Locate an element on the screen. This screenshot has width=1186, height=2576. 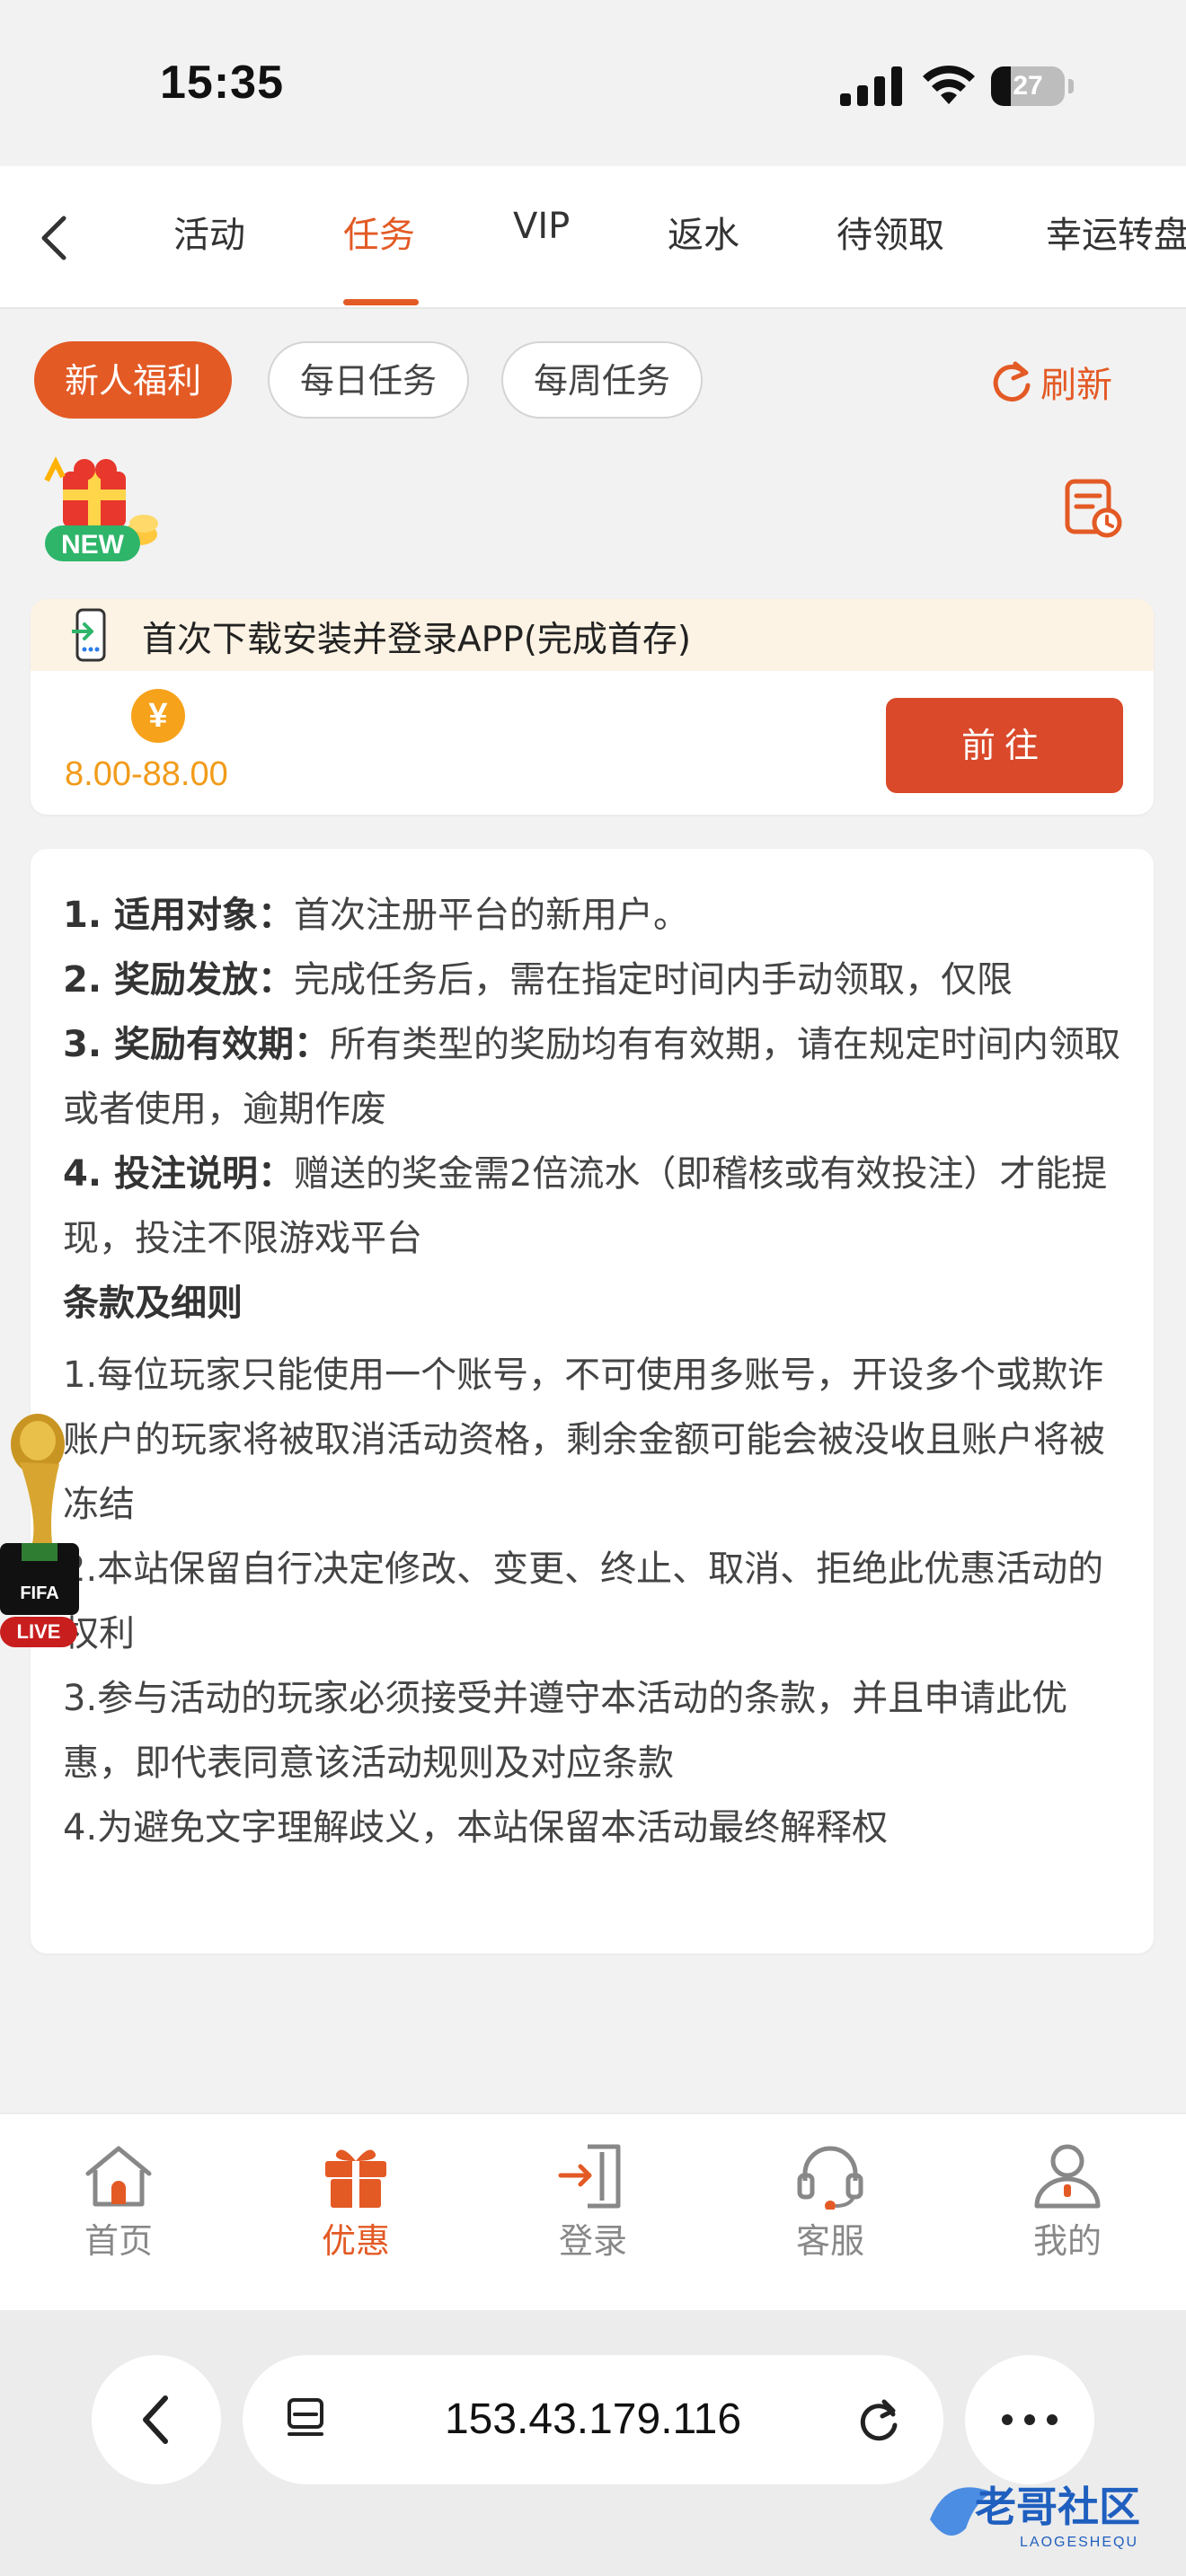
address-bar: 153.43.179.116 is located at coordinates (593, 2419).